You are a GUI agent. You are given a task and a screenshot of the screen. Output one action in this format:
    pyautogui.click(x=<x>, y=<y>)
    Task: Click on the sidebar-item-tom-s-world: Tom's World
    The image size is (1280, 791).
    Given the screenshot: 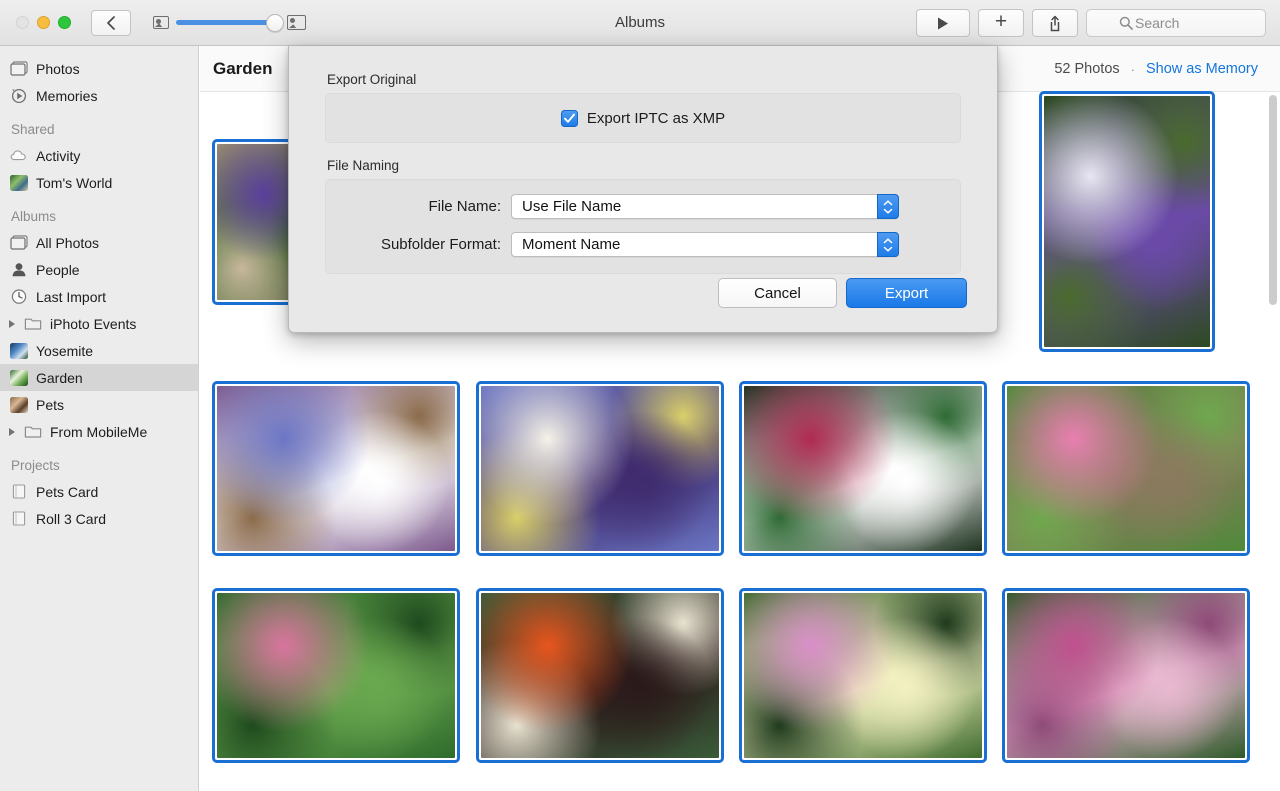 What is the action you would take?
    pyautogui.click(x=99, y=182)
    